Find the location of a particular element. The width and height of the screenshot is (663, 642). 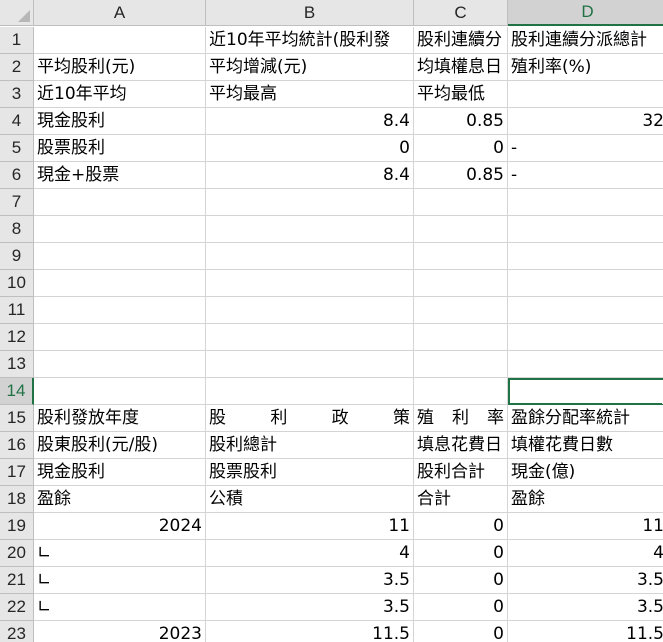

cell-d22: 3.5 is located at coordinates (585, 607).